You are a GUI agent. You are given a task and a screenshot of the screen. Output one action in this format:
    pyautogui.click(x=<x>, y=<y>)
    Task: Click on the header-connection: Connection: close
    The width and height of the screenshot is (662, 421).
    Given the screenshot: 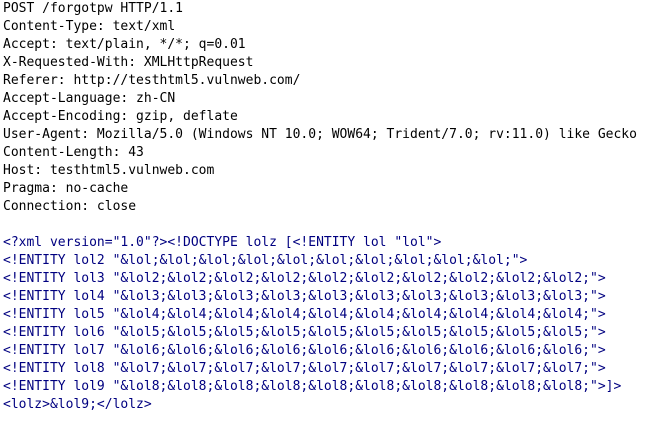 What is the action you would take?
    pyautogui.click(x=70, y=206)
    